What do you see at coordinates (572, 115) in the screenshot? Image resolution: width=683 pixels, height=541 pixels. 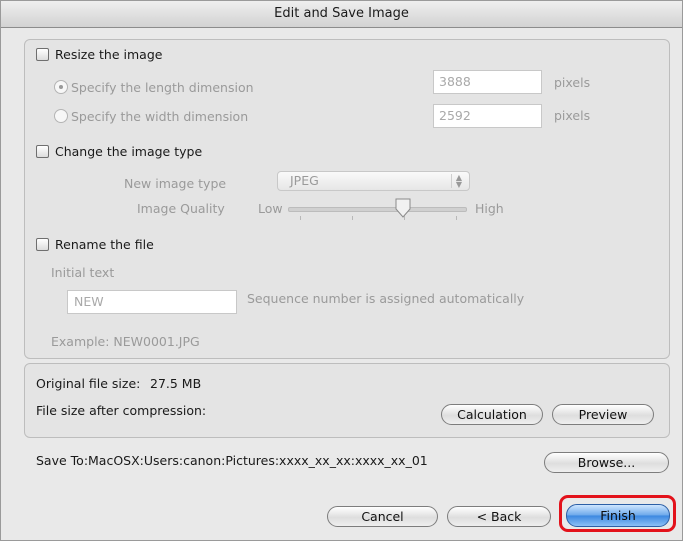 I see `width-unit: pixels` at bounding box center [572, 115].